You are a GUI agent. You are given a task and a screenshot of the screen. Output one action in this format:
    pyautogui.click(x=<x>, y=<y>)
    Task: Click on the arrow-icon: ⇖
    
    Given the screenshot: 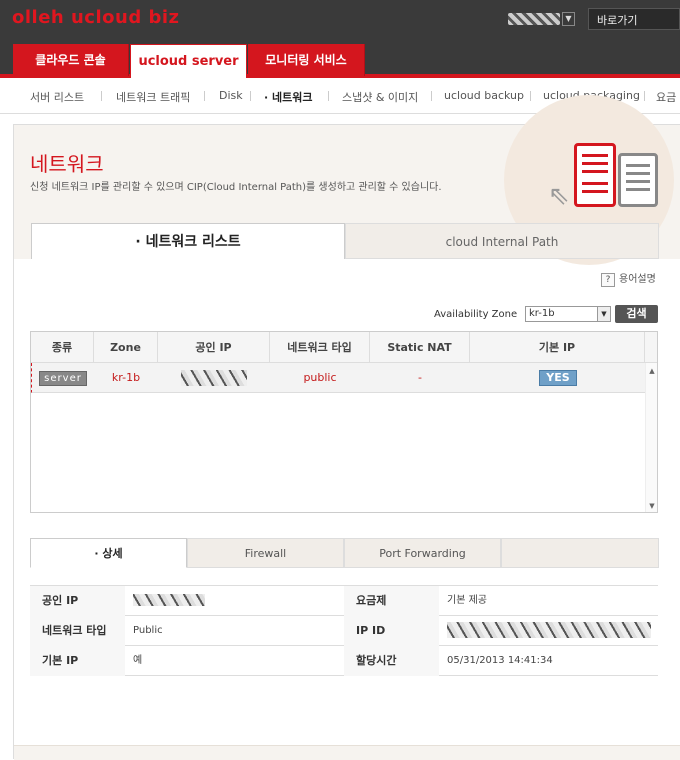 What is the action you would take?
    pyautogui.click(x=559, y=196)
    